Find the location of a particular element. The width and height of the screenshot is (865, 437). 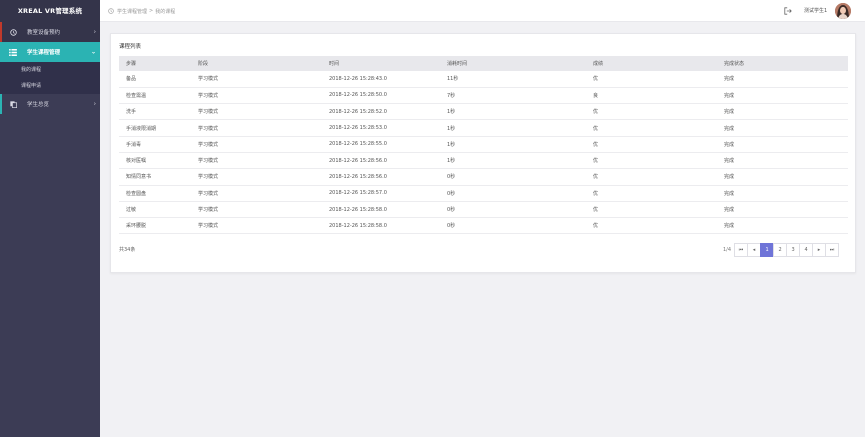

table-cell: 良 is located at coordinates (651, 96).